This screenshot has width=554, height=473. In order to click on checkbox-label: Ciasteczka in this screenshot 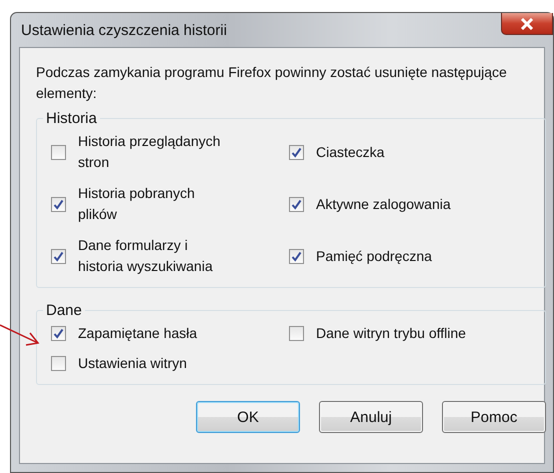, I will do `click(392, 152)`.